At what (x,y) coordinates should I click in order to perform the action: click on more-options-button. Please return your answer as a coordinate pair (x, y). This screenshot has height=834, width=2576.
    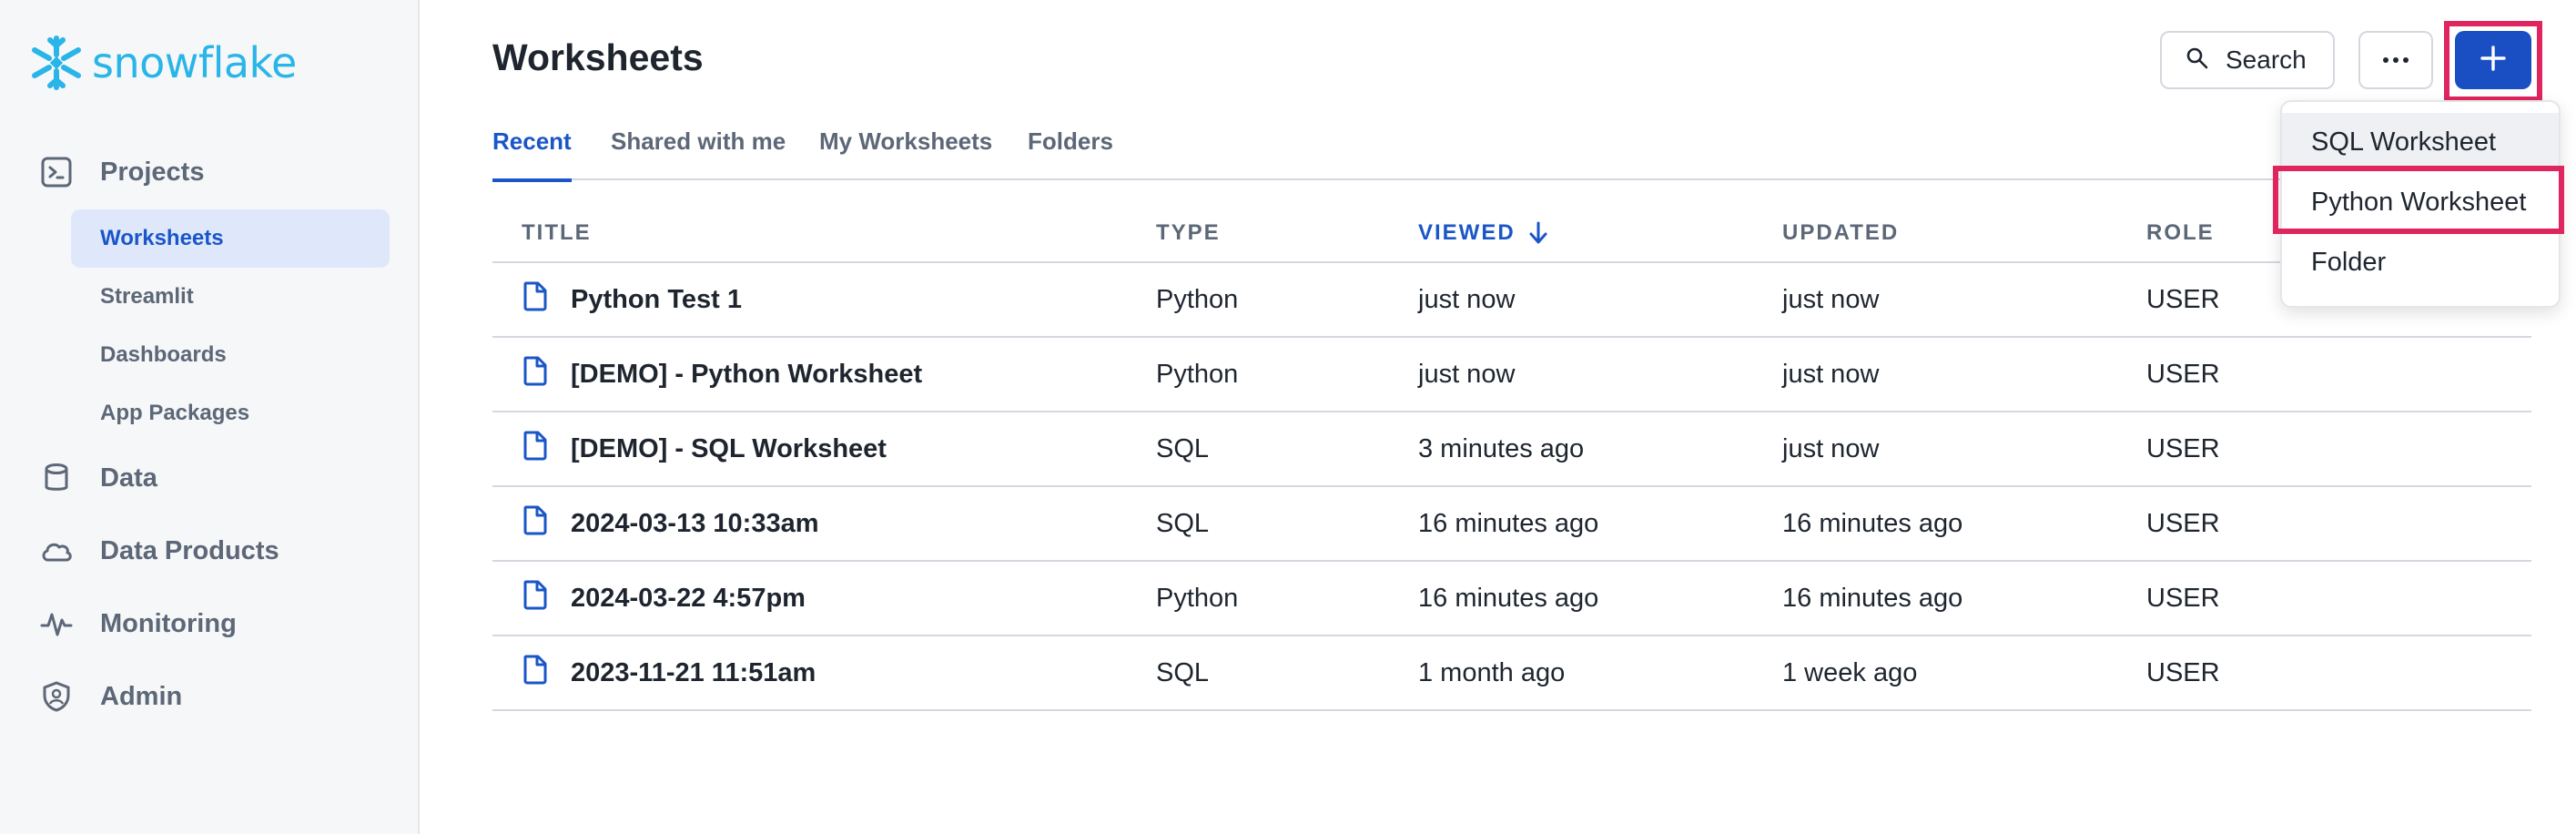
    Looking at the image, I should click on (2395, 60).